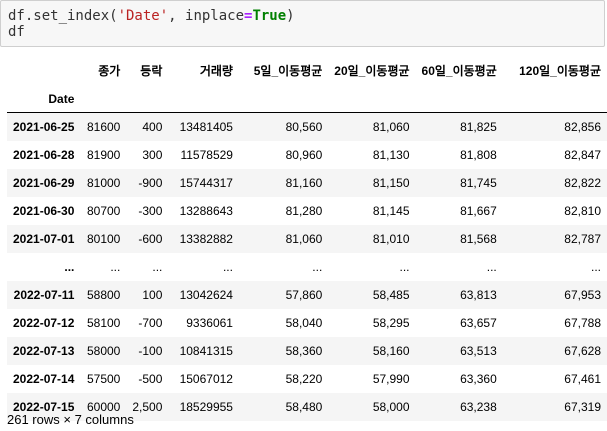 This screenshot has height=431, width=607. I want to click on code-token-call: df.set_index(, so click(63, 16).